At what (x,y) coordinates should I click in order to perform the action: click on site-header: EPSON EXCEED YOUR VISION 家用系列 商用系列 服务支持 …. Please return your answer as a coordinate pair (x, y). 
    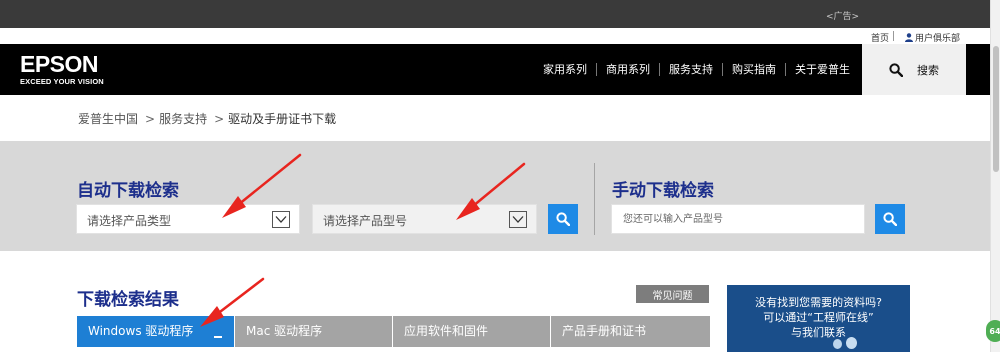
    Looking at the image, I should click on (495, 69).